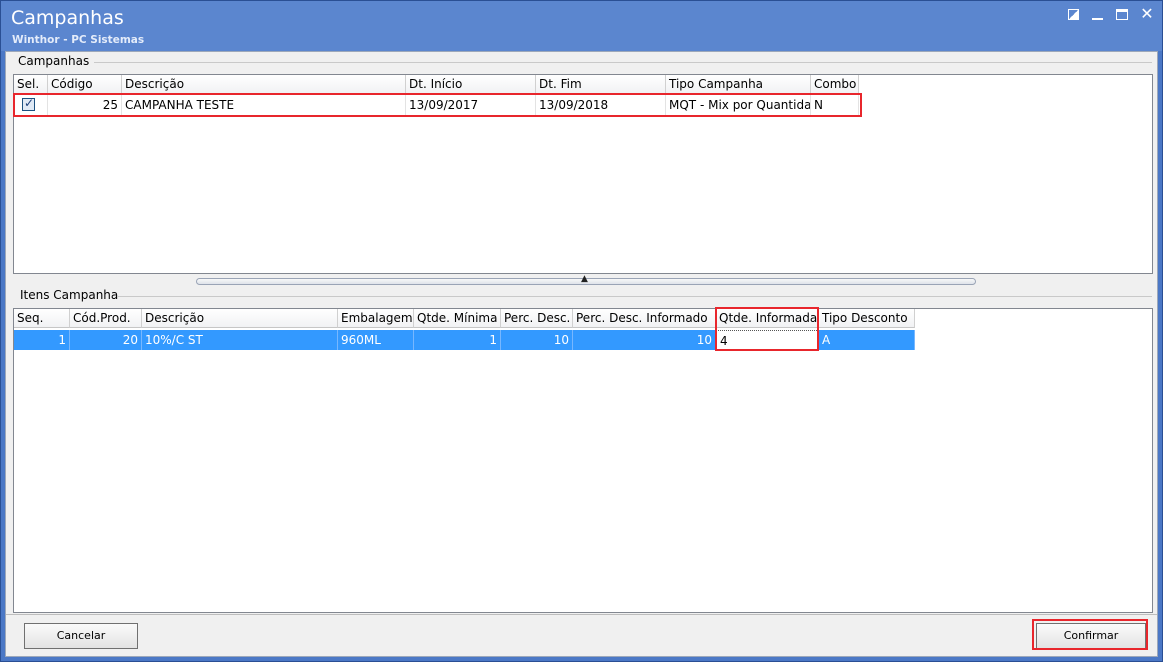 The image size is (1163, 662). Describe the element at coordinates (635, 296) in the screenshot. I see `itens-group-line` at that location.